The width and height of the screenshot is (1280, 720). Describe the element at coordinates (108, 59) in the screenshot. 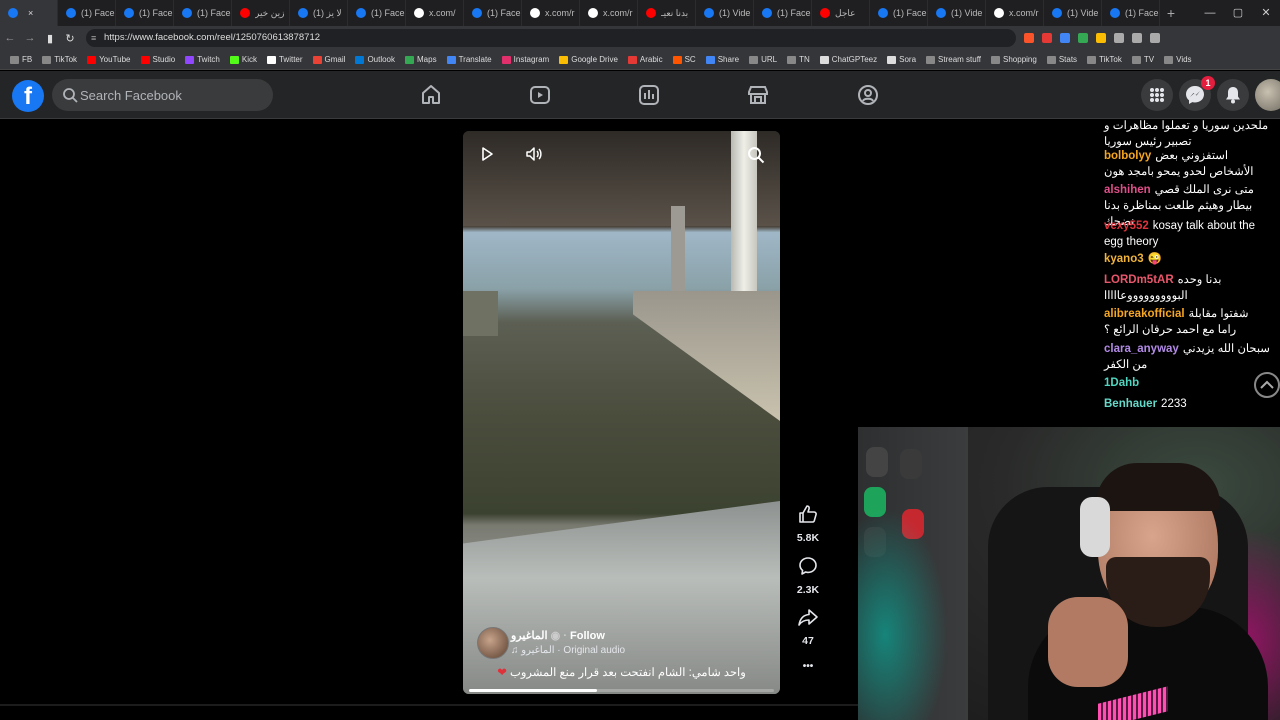

I see `bookmark-item: YouTube` at that location.